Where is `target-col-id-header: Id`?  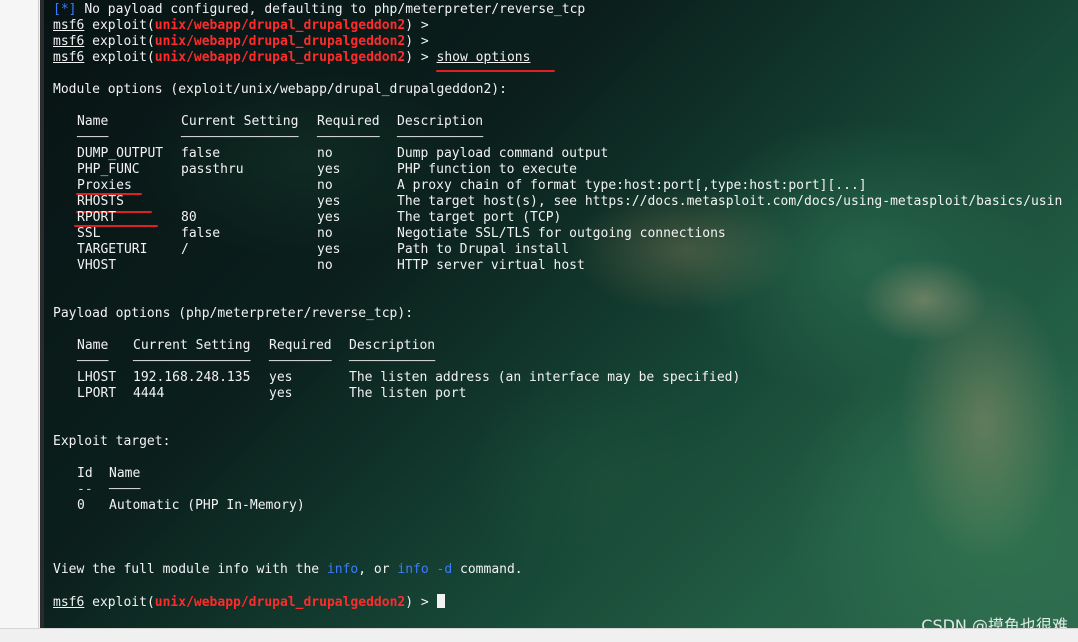
target-col-id-header: Id is located at coordinates (85, 473).